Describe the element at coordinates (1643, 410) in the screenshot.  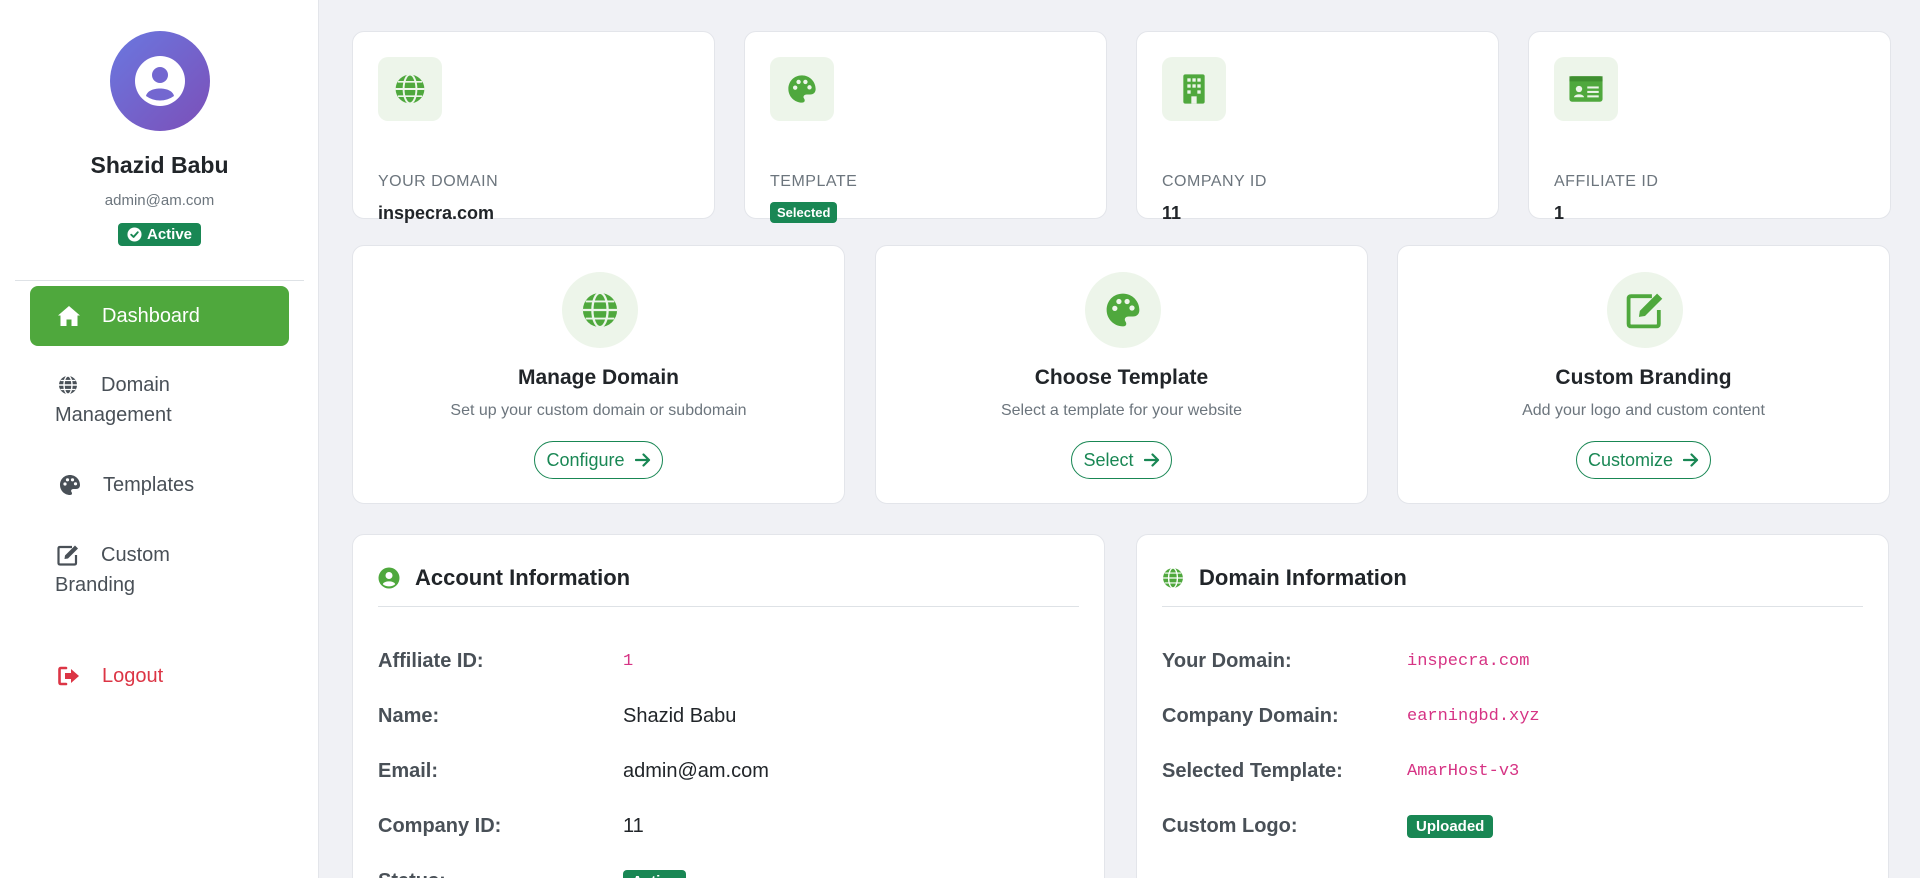
I see `action-desc: Add your logo and custom content` at that location.